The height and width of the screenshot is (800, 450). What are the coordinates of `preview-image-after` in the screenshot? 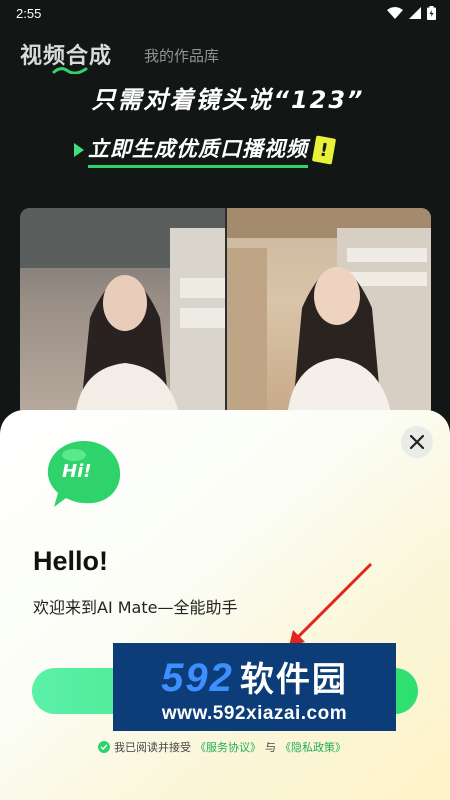 It's located at (328, 313).